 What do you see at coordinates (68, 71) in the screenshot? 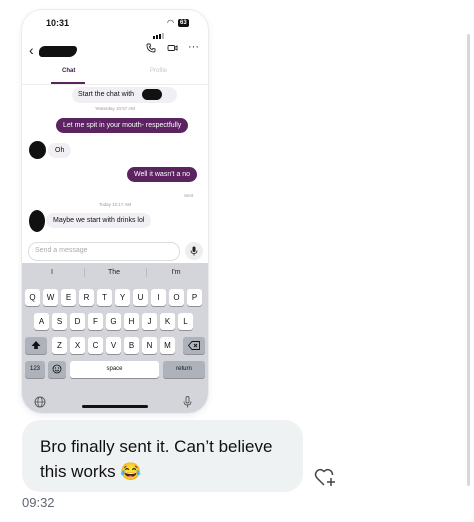
I see `tab-chat: Chat` at bounding box center [68, 71].